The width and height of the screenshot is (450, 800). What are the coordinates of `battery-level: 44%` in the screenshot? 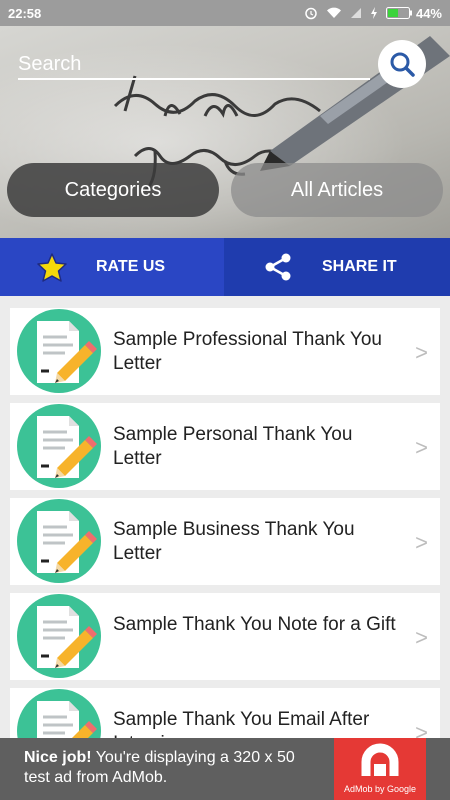 It's located at (428, 13).